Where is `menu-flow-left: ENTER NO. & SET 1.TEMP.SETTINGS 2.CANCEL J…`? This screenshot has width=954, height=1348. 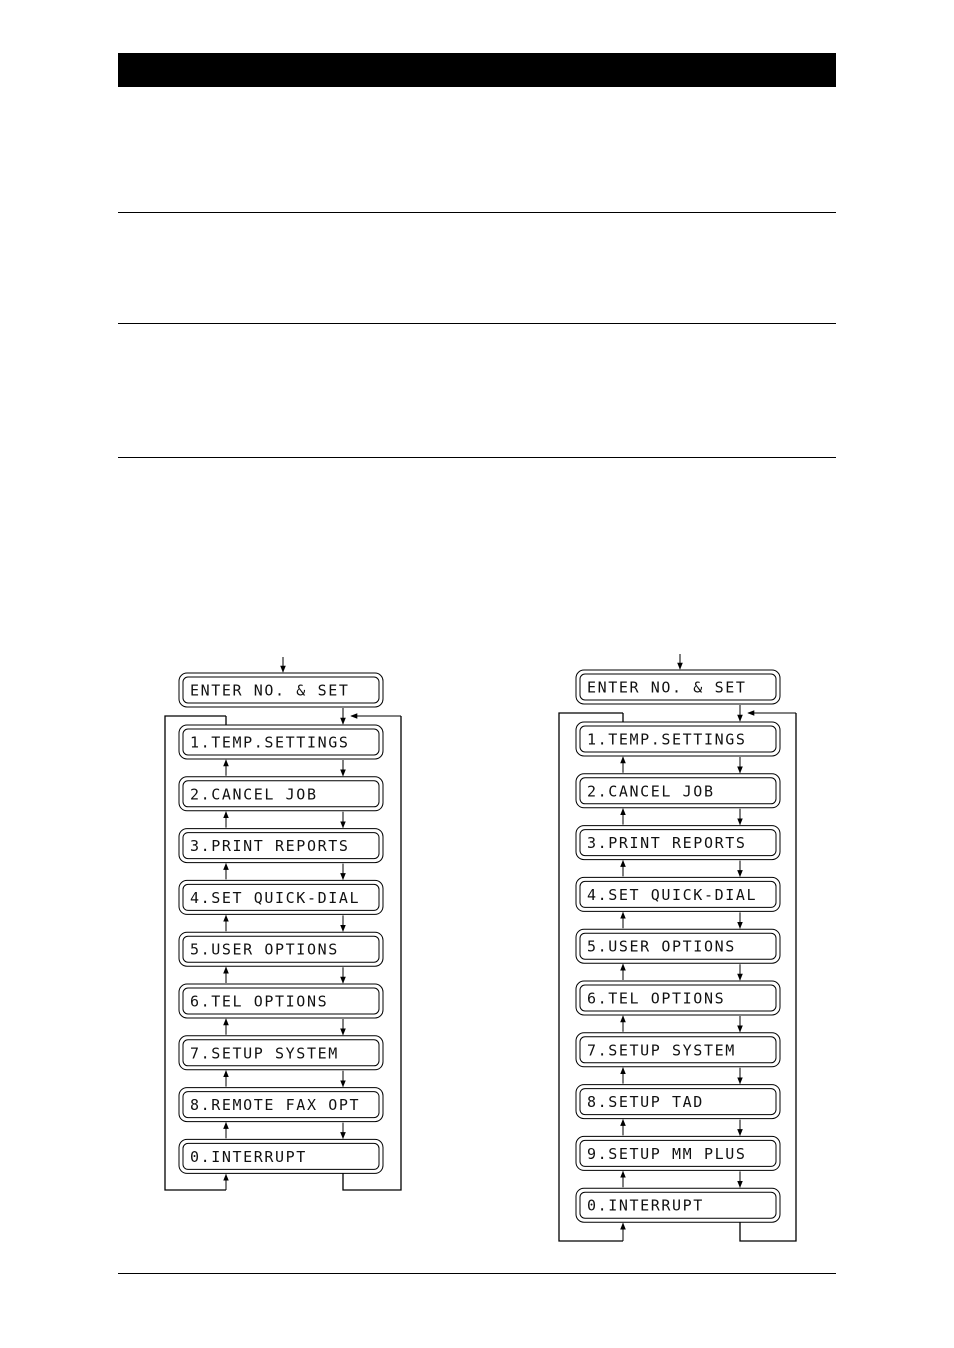 menu-flow-left: ENTER NO. & SET 1.TEMP.SETTINGS 2.CANCEL J… is located at coordinates (283, 924).